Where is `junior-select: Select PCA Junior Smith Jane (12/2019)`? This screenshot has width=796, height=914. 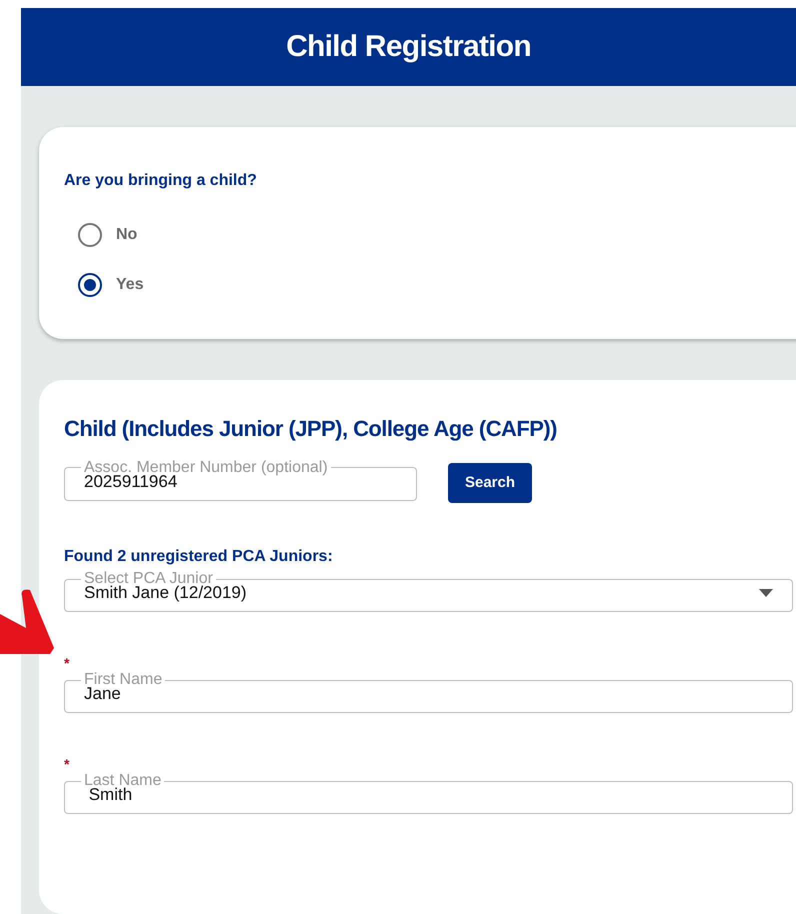 junior-select: Select PCA Junior Smith Jane (12/2019) is located at coordinates (428, 591).